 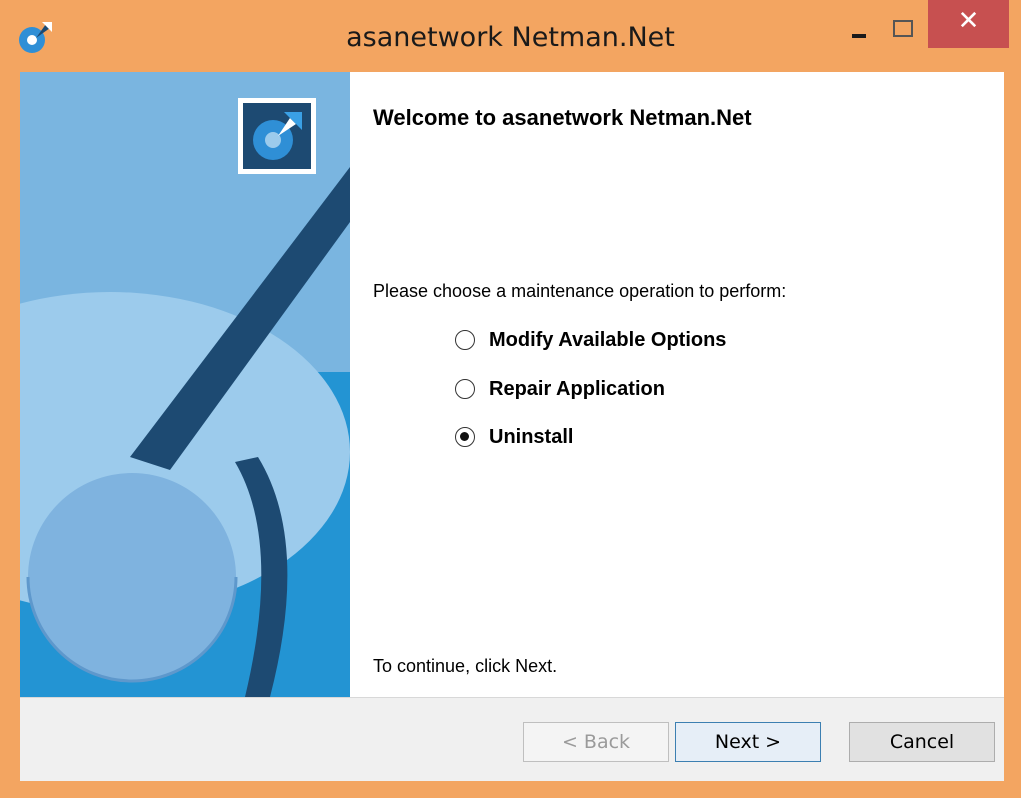 I want to click on close-button: ✕, so click(x=968, y=24).